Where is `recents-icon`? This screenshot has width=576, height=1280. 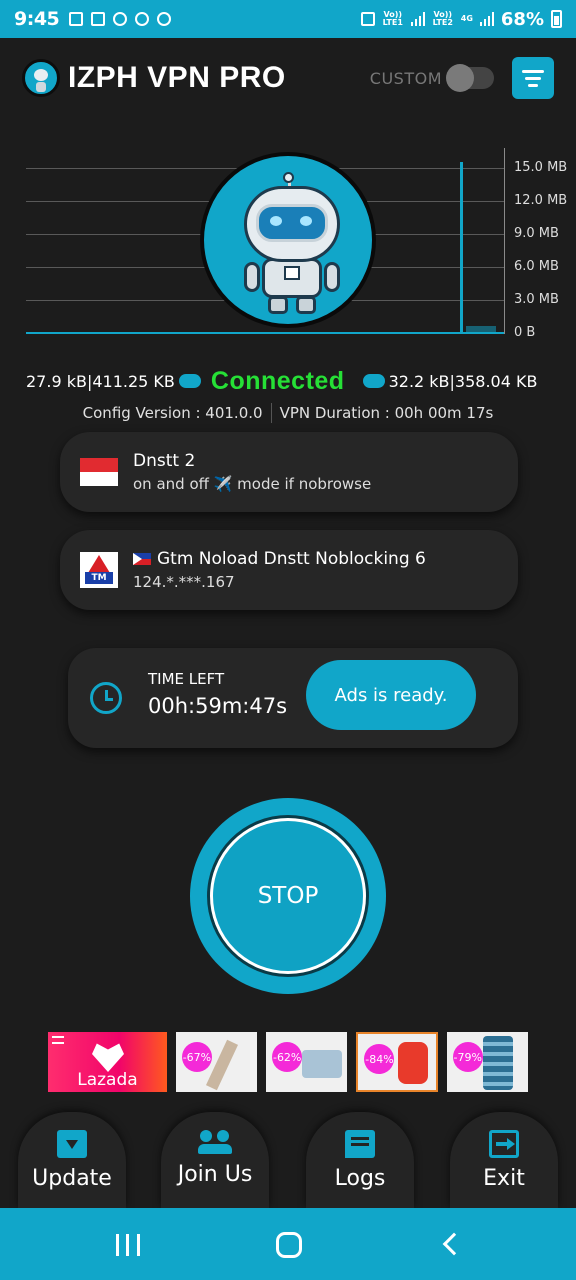 recents-icon is located at coordinates (128, 1245).